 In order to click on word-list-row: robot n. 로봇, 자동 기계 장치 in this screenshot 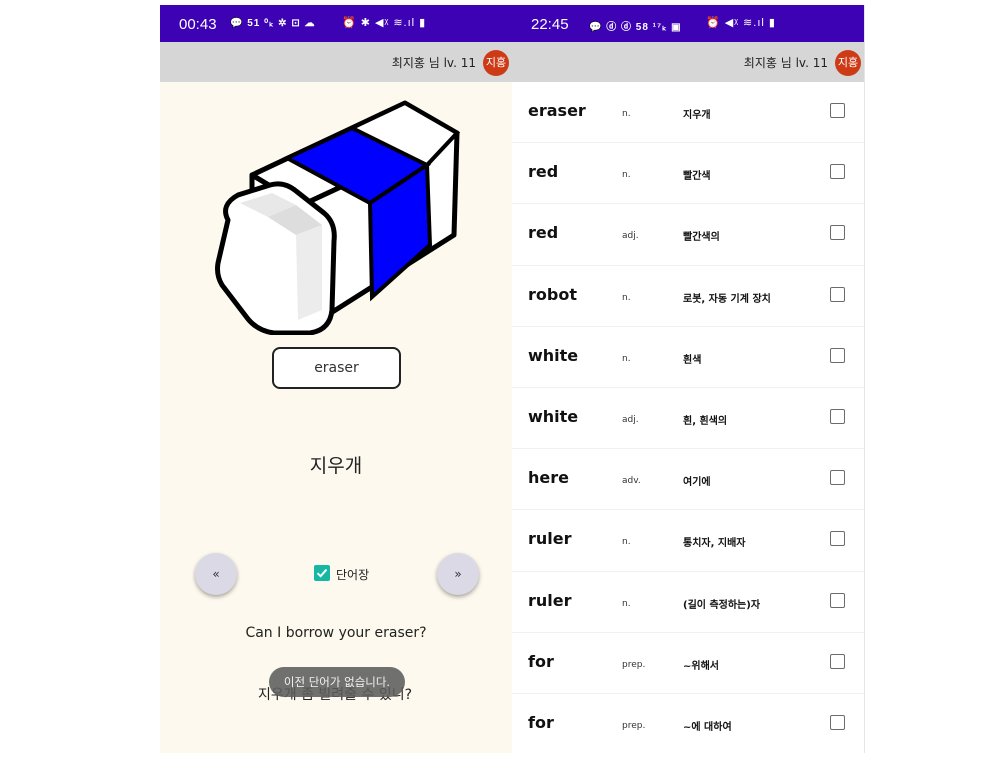, I will do `click(688, 296)`.